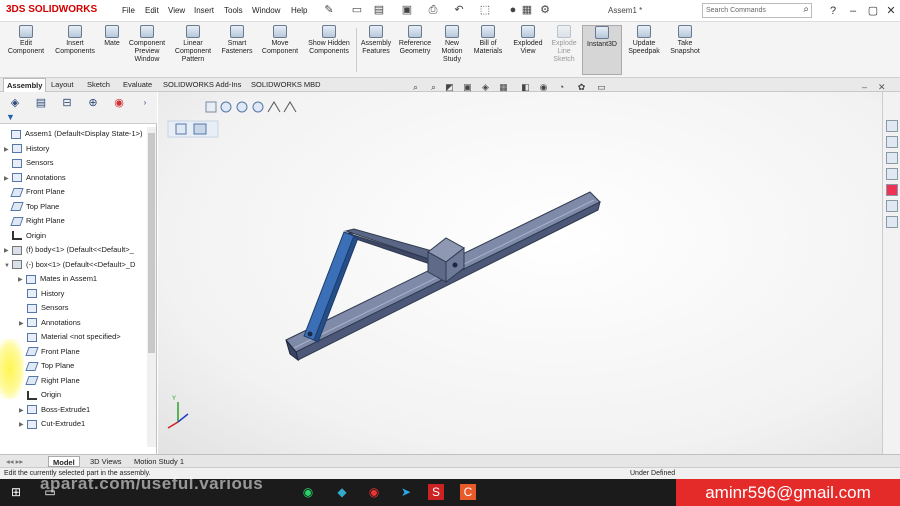  Describe the element at coordinates (525, 87) in the screenshot. I see `display-style-icon: ◧` at that location.